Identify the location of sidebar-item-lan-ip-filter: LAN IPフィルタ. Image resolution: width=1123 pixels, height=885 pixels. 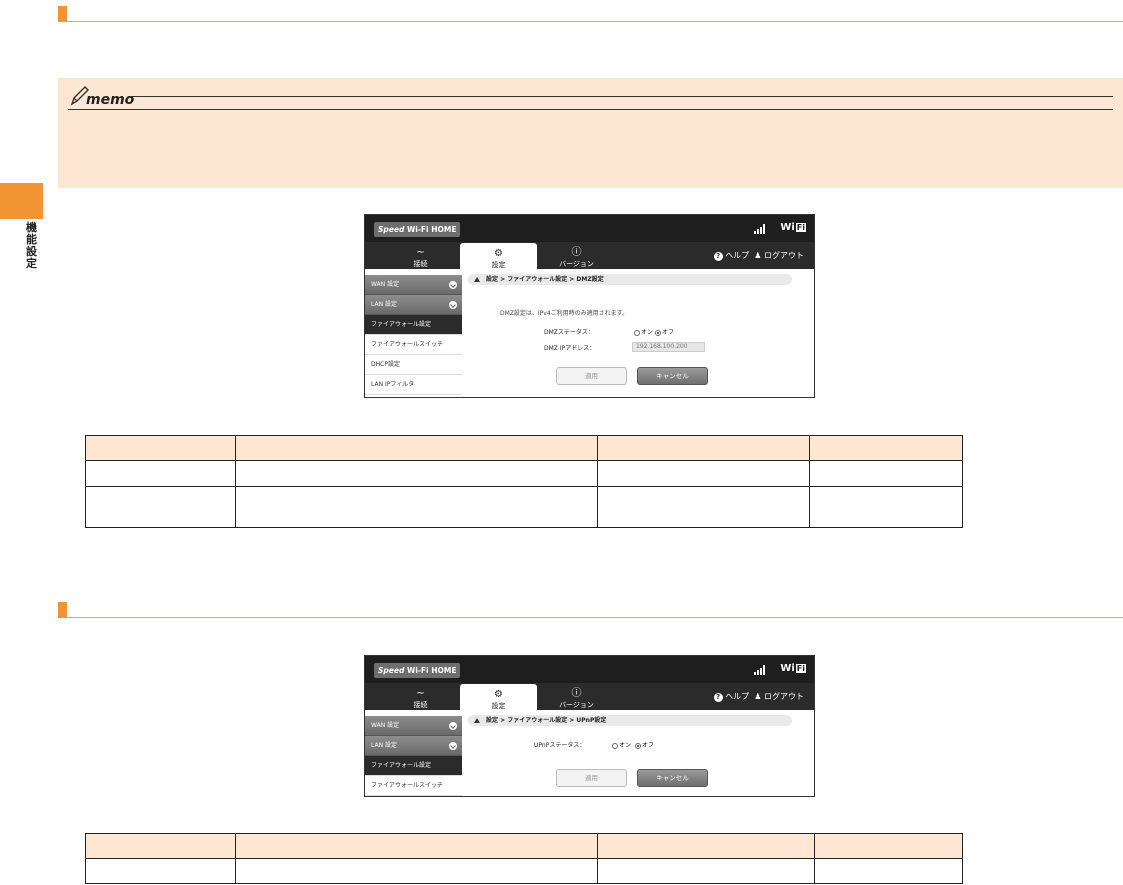
(413, 385).